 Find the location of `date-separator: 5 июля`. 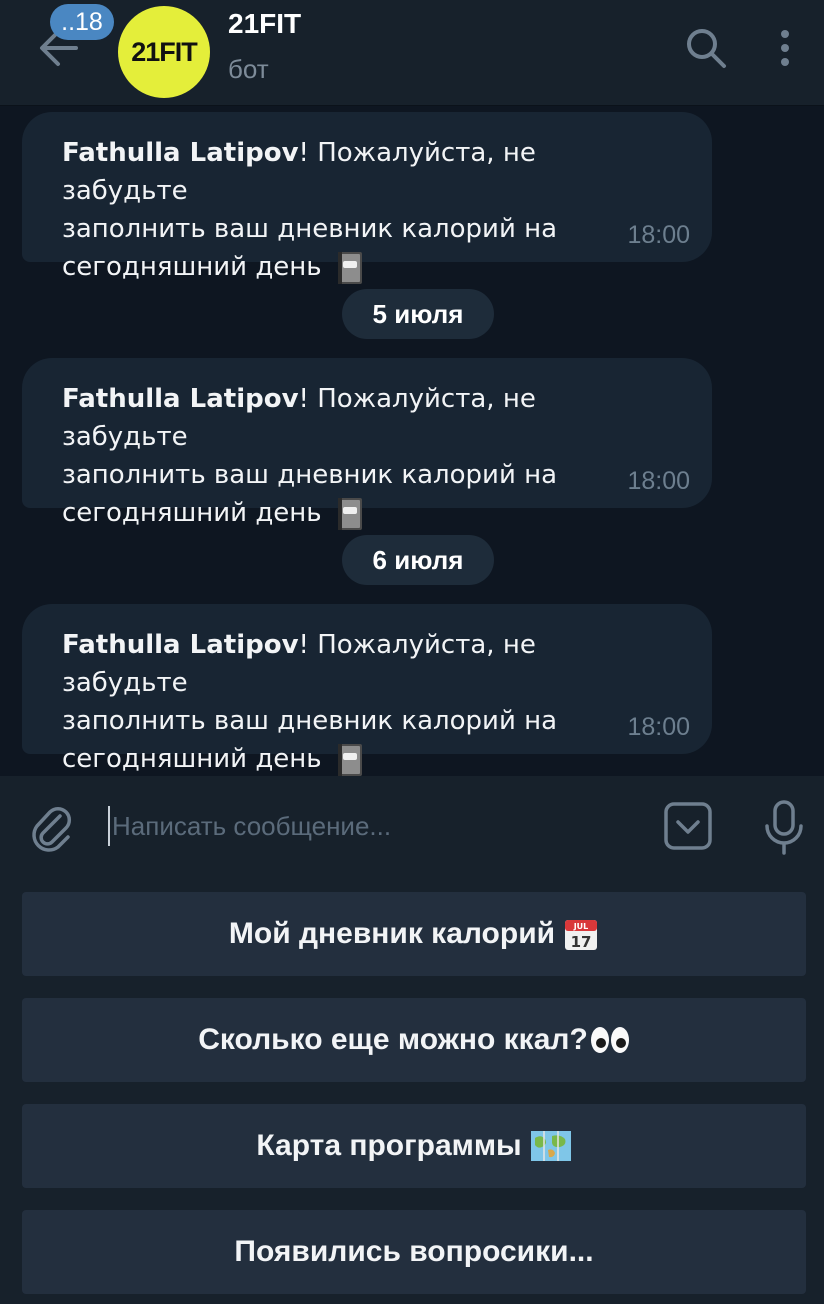

date-separator: 5 июля is located at coordinates (418, 314).